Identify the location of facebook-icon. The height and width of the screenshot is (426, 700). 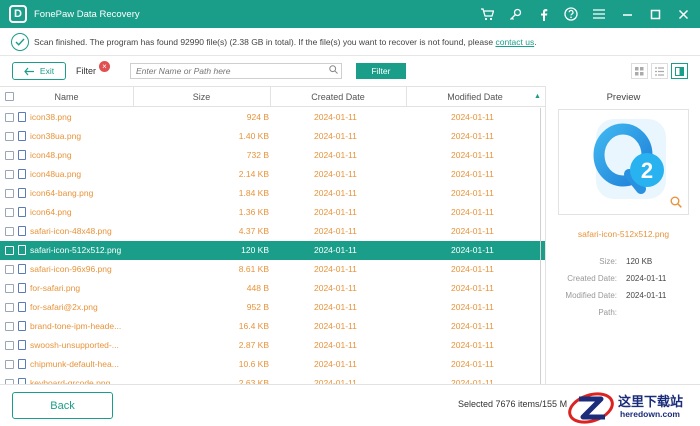
(543, 14).